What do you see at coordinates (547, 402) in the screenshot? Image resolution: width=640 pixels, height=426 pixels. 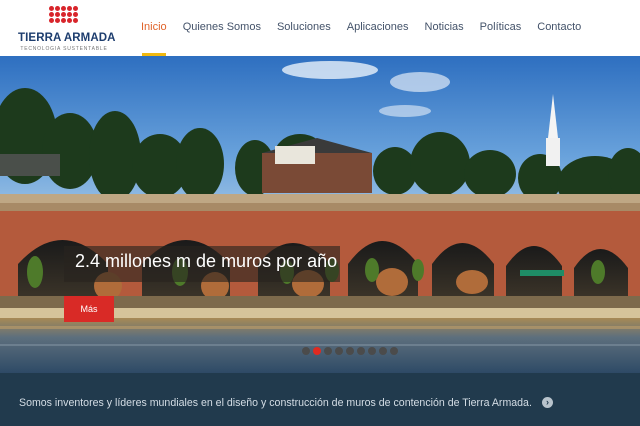 I see `chevron-right-icon: ›` at bounding box center [547, 402].